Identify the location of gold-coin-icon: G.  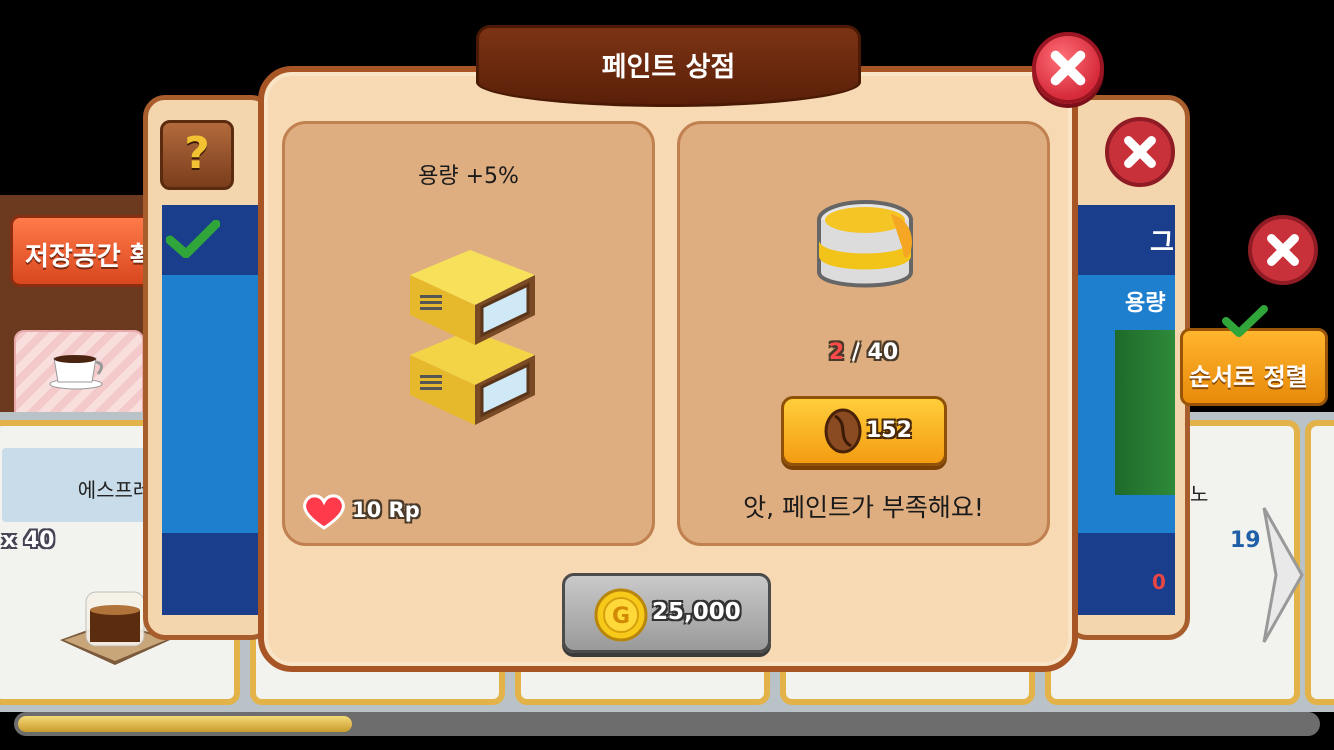
(621, 615).